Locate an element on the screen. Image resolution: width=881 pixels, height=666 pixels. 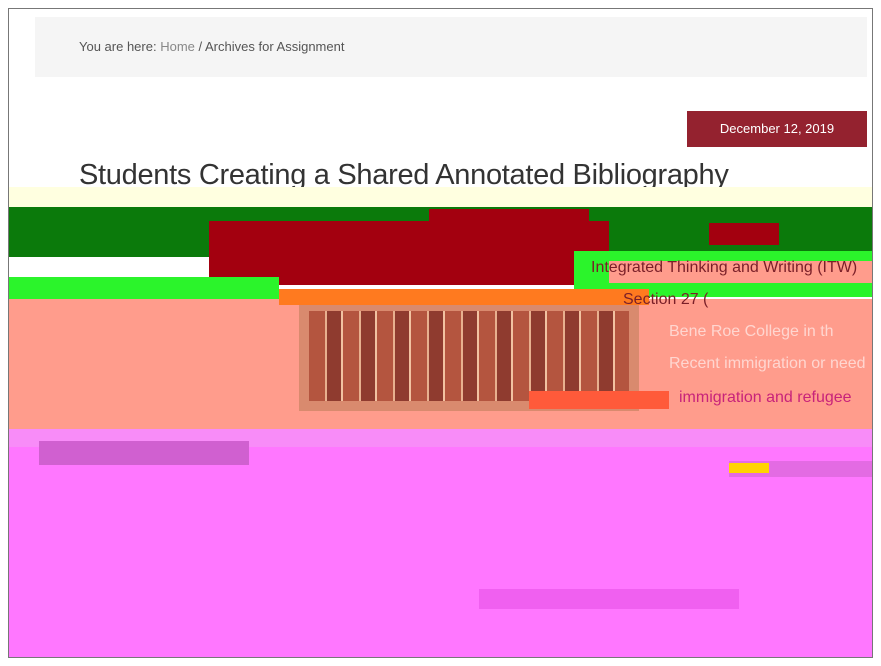
breadcrumb-prefix: You are here: is located at coordinates (120, 46).